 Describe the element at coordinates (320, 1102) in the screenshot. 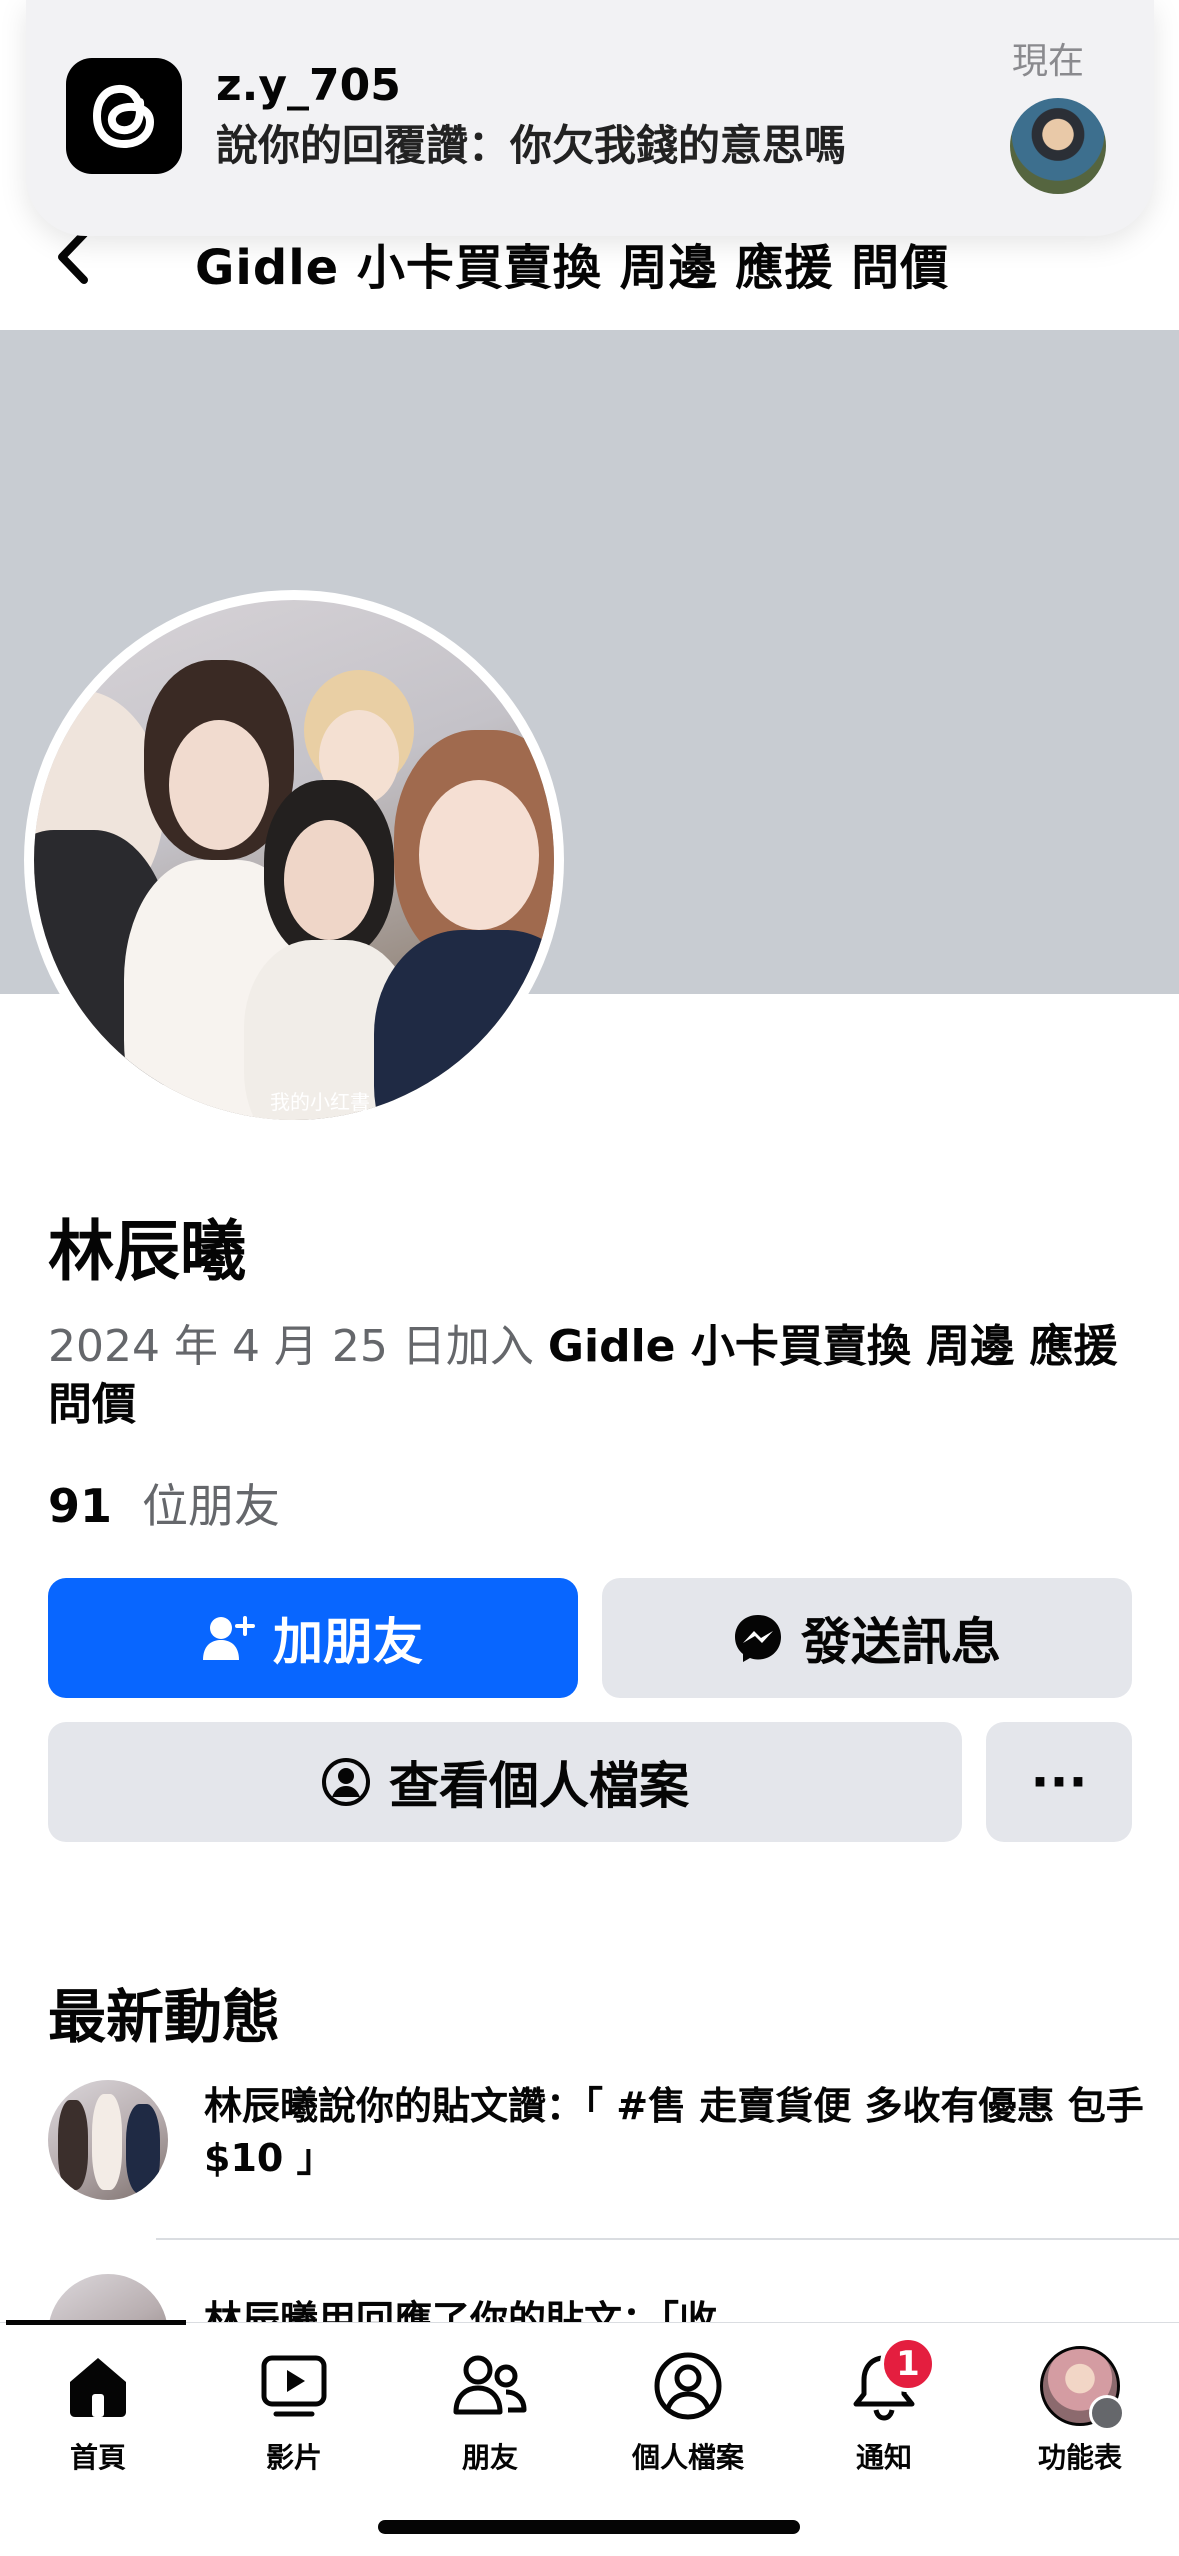

I see `avatar-watermark: 我的小红書` at that location.